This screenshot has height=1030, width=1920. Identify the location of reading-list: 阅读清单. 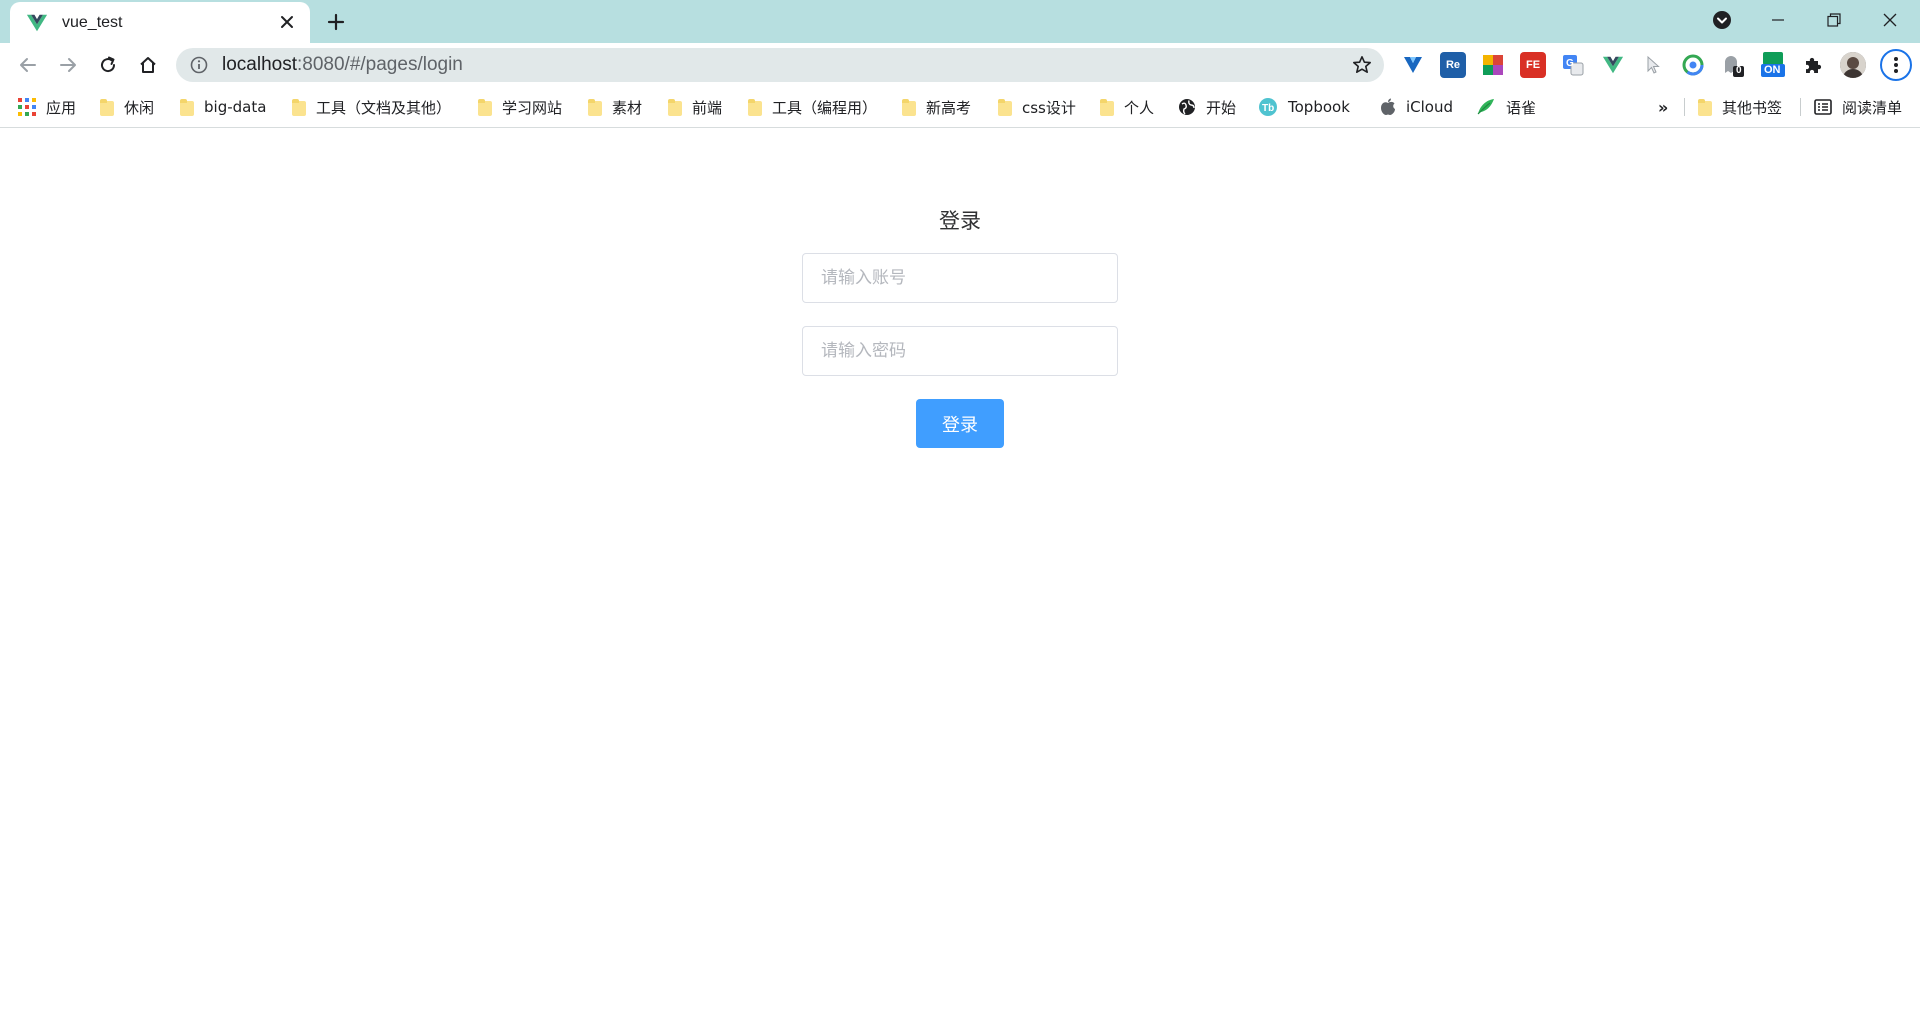
(1858, 107).